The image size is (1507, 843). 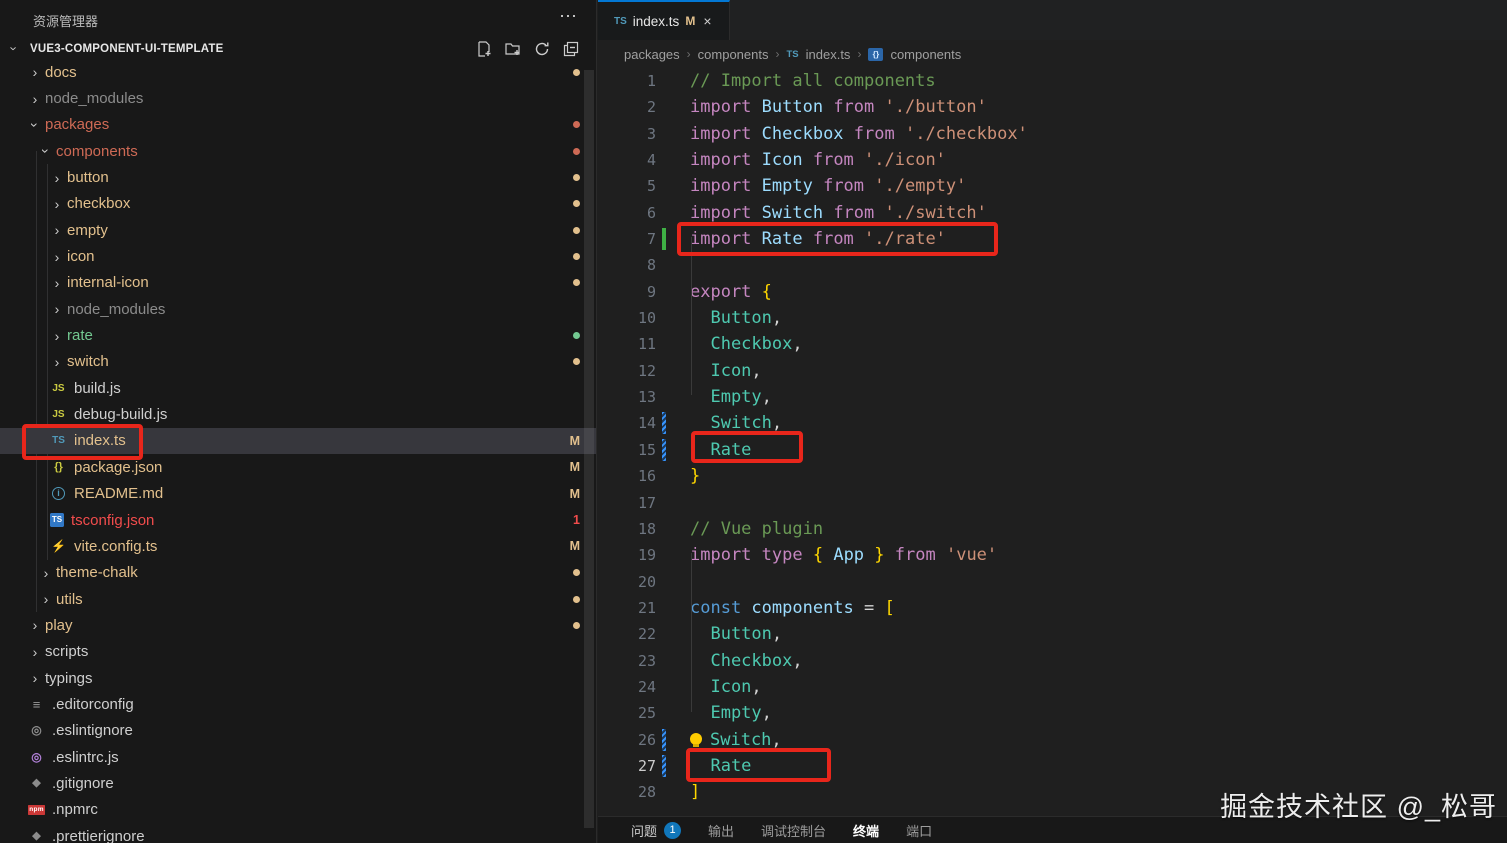 What do you see at coordinates (925, 54) in the screenshot?
I see `breadcrumb-symbol-components: components` at bounding box center [925, 54].